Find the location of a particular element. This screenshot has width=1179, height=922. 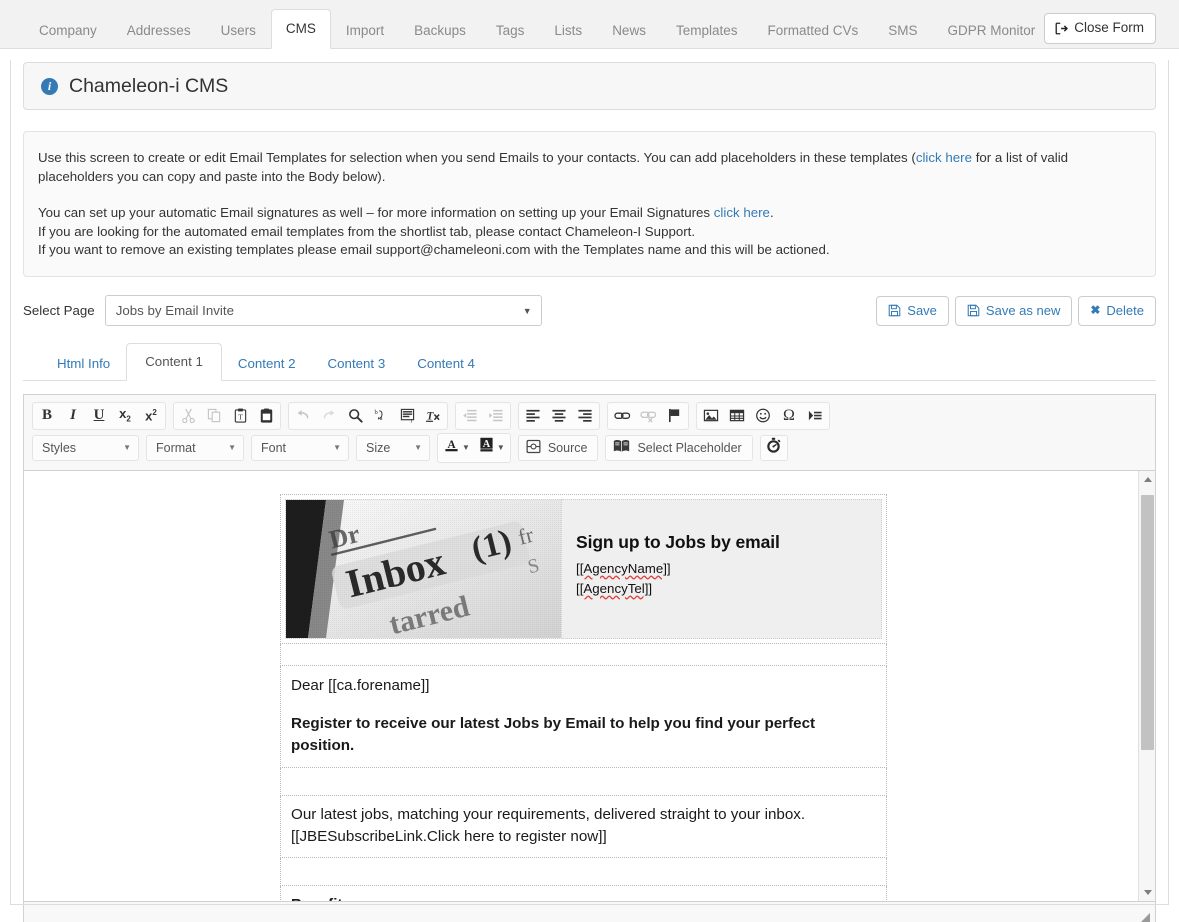

select-placeholder-label: Select Placeholder is located at coordinates (689, 447).